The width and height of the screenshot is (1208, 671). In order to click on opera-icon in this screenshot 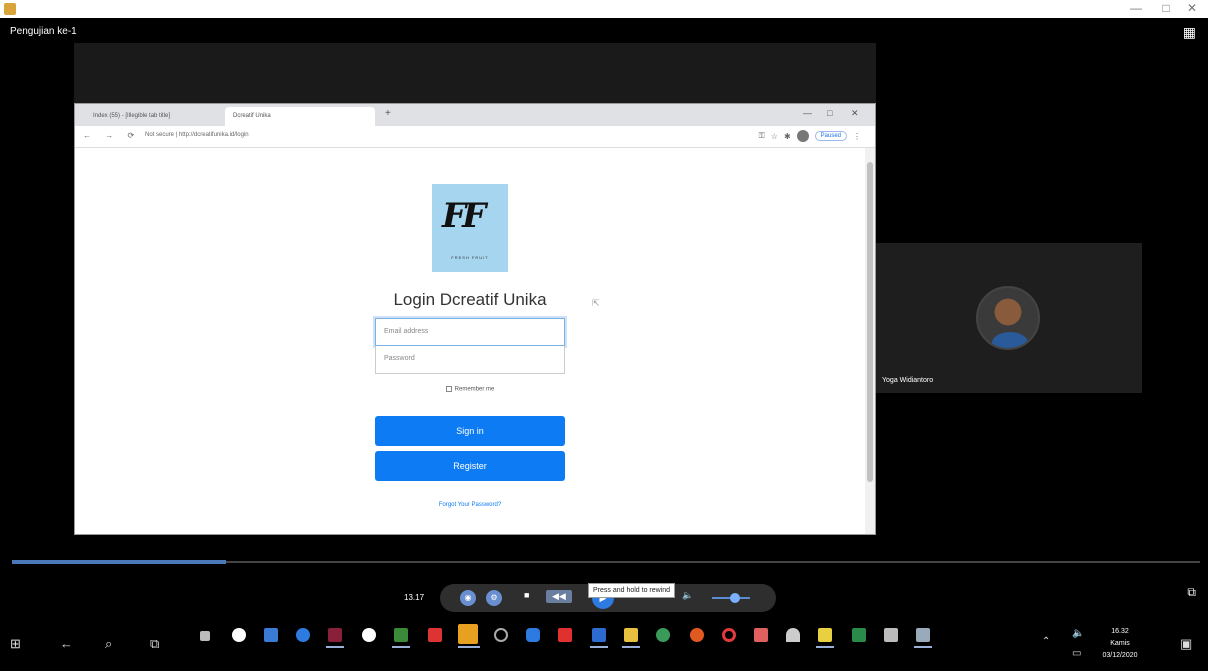, I will do `click(729, 635)`.